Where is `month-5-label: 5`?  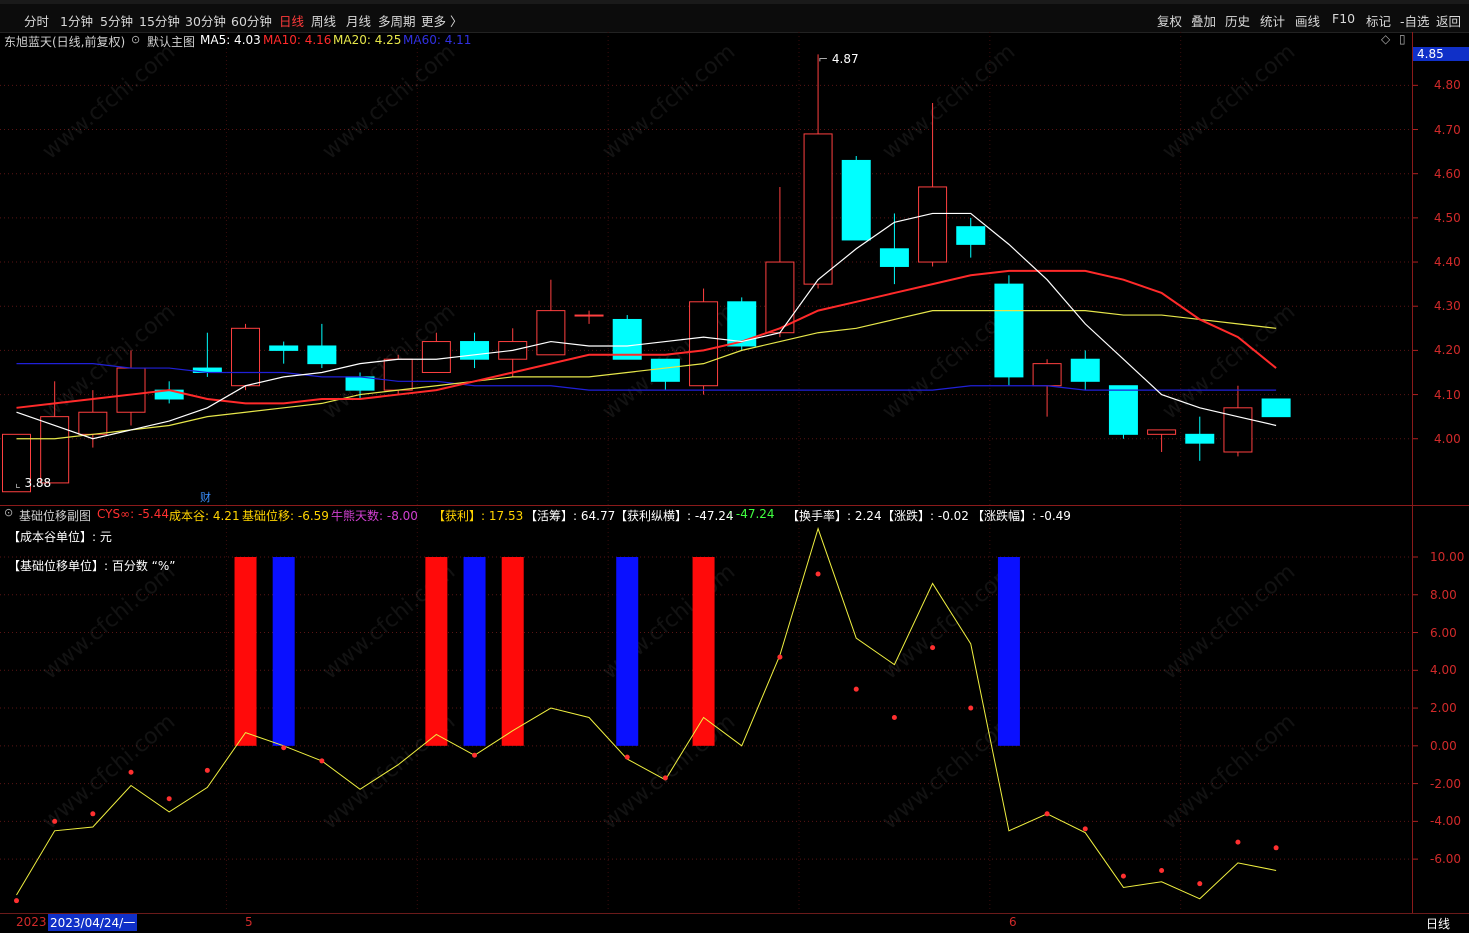 month-5-label: 5 is located at coordinates (249, 922).